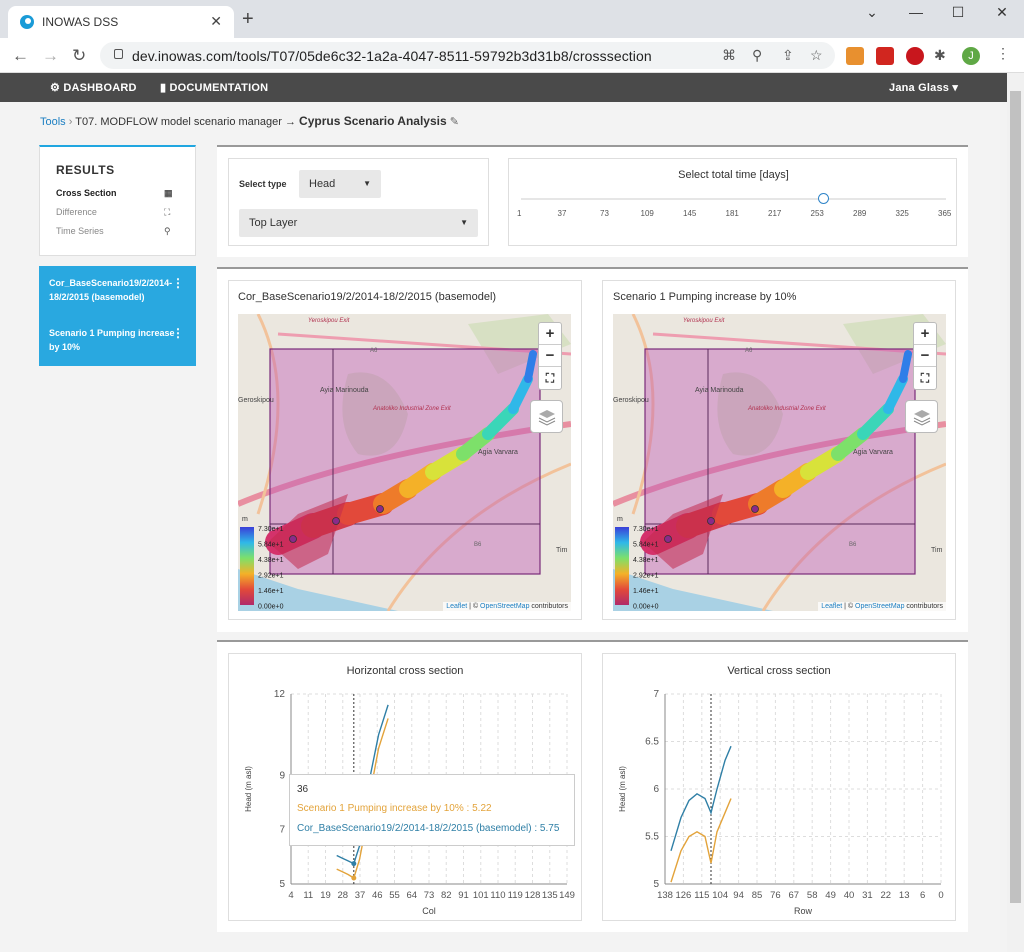 The height and width of the screenshot is (952, 1024). I want to click on minimize-icon: —, so click(916, 14).